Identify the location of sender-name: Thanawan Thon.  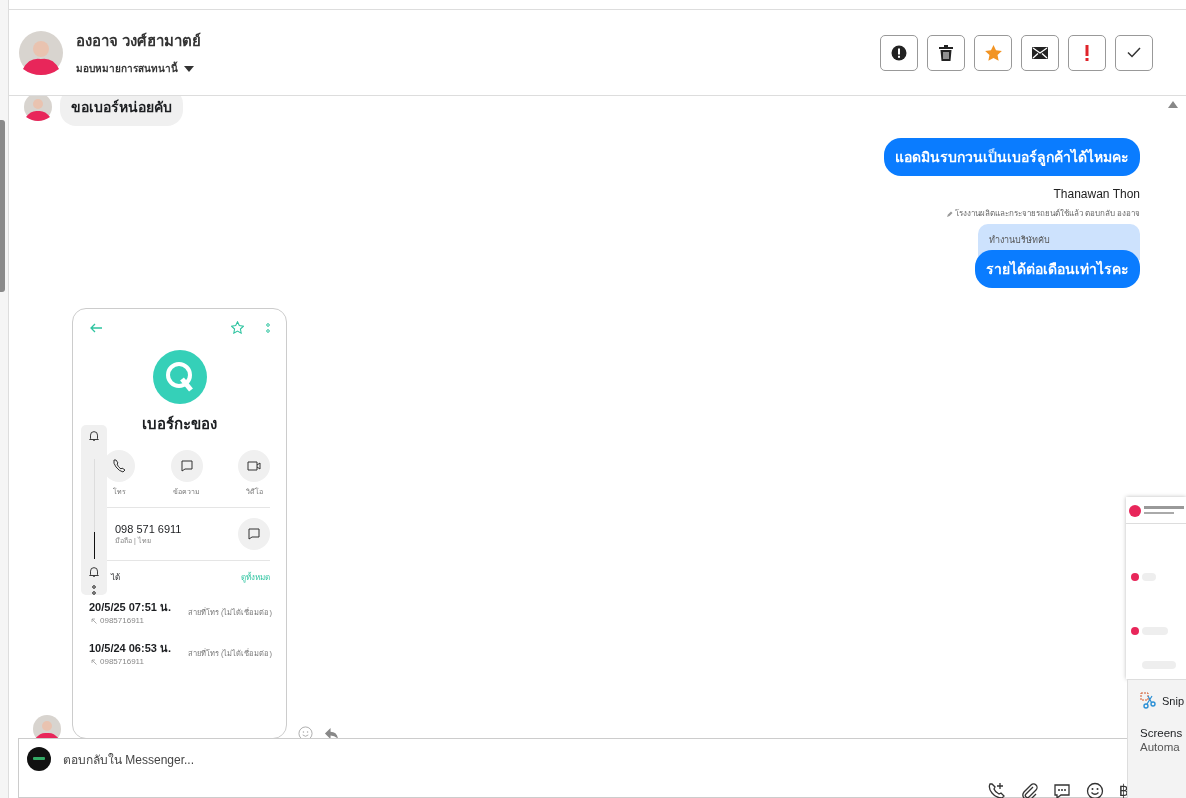
(1096, 194).